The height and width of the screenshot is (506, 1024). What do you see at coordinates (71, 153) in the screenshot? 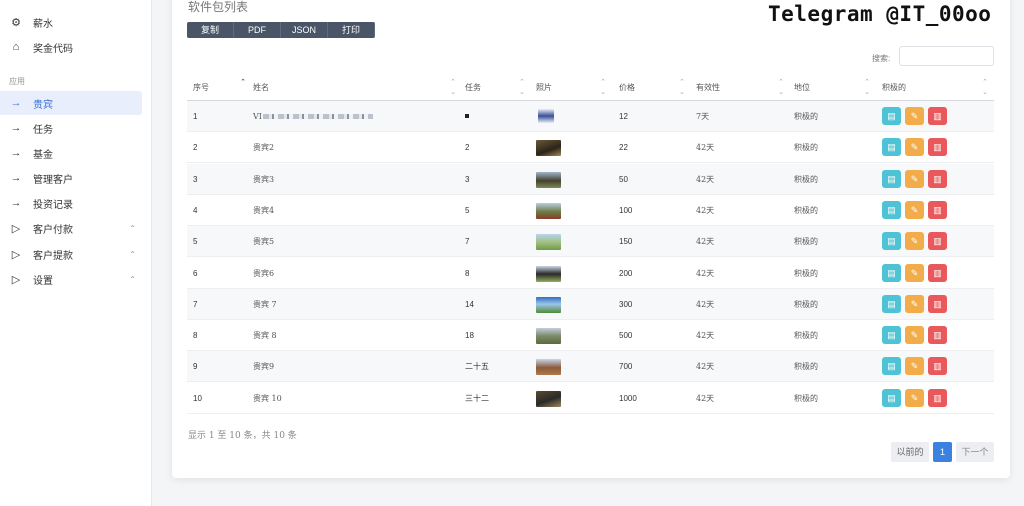
I see `sidebar-item-funds: → 基金` at bounding box center [71, 153].